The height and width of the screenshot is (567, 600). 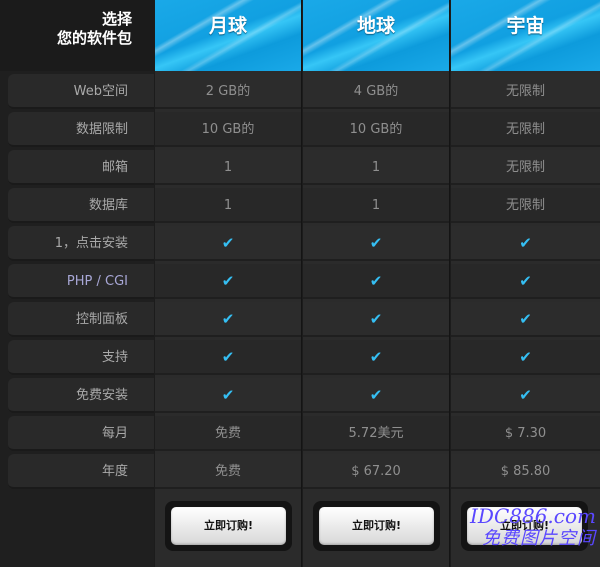 I want to click on header-line1: 选择, so click(x=116, y=19).